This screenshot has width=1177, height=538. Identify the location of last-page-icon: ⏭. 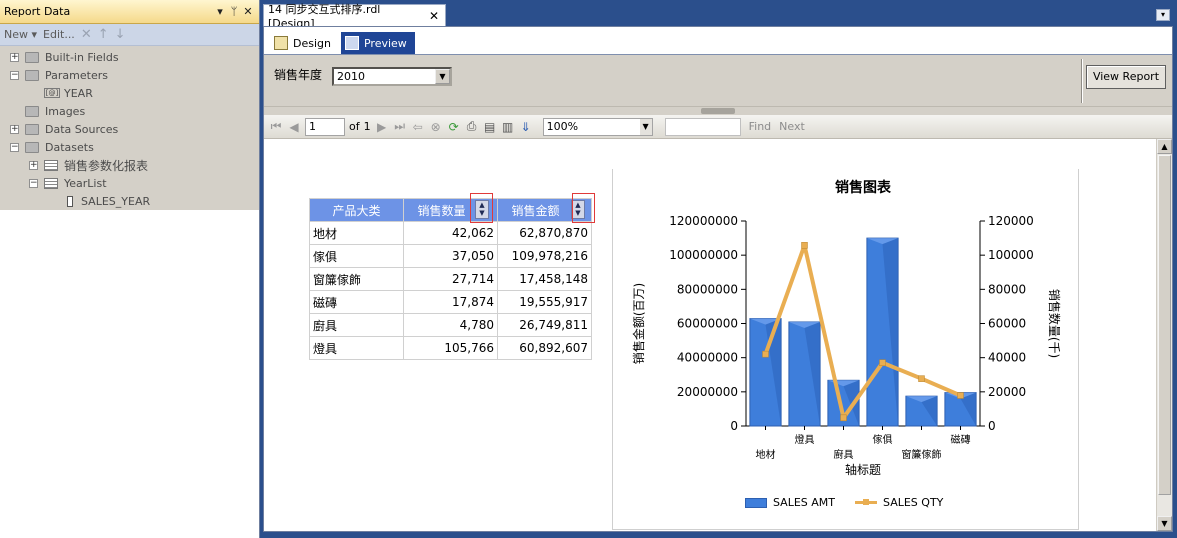
(400, 126).